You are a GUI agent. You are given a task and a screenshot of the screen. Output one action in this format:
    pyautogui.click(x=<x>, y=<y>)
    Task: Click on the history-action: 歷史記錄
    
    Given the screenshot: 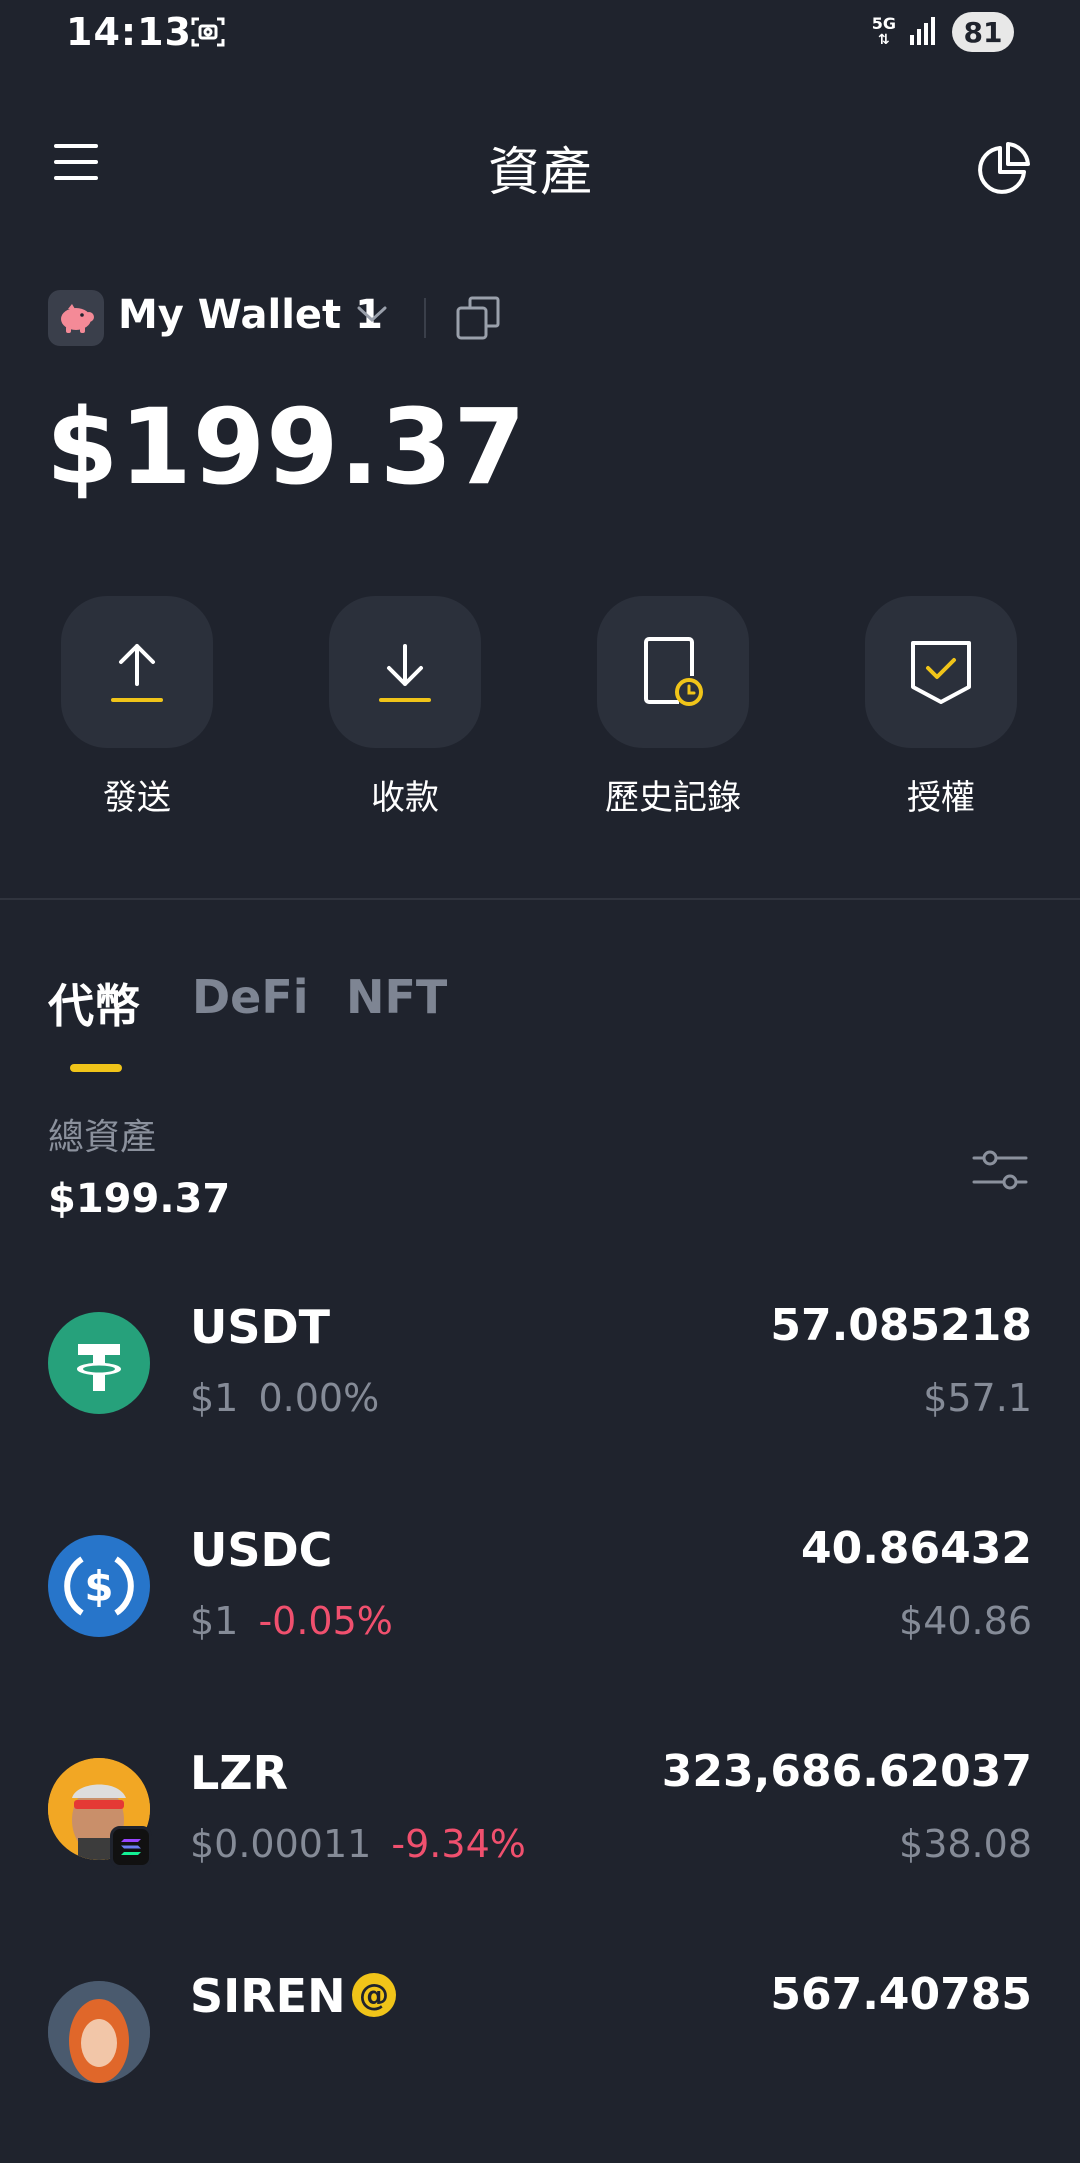 What is the action you would take?
    pyautogui.click(x=673, y=707)
    